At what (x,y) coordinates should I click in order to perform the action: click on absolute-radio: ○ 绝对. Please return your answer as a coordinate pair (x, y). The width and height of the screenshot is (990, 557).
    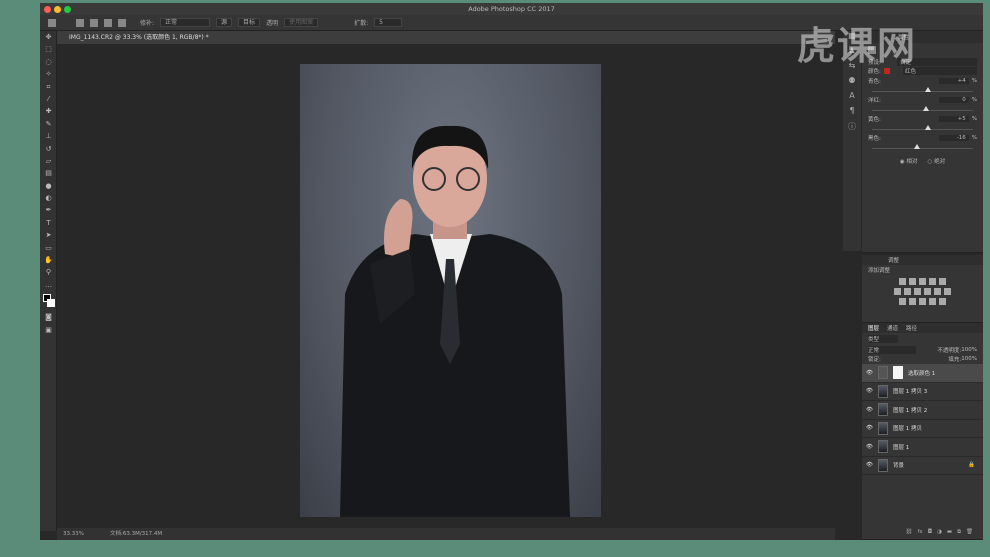
    Looking at the image, I should click on (937, 161).